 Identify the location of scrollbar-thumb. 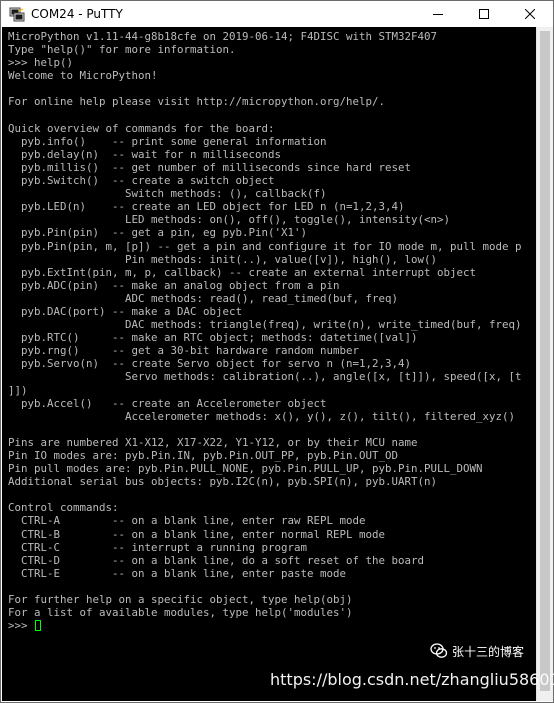
(545, 361).